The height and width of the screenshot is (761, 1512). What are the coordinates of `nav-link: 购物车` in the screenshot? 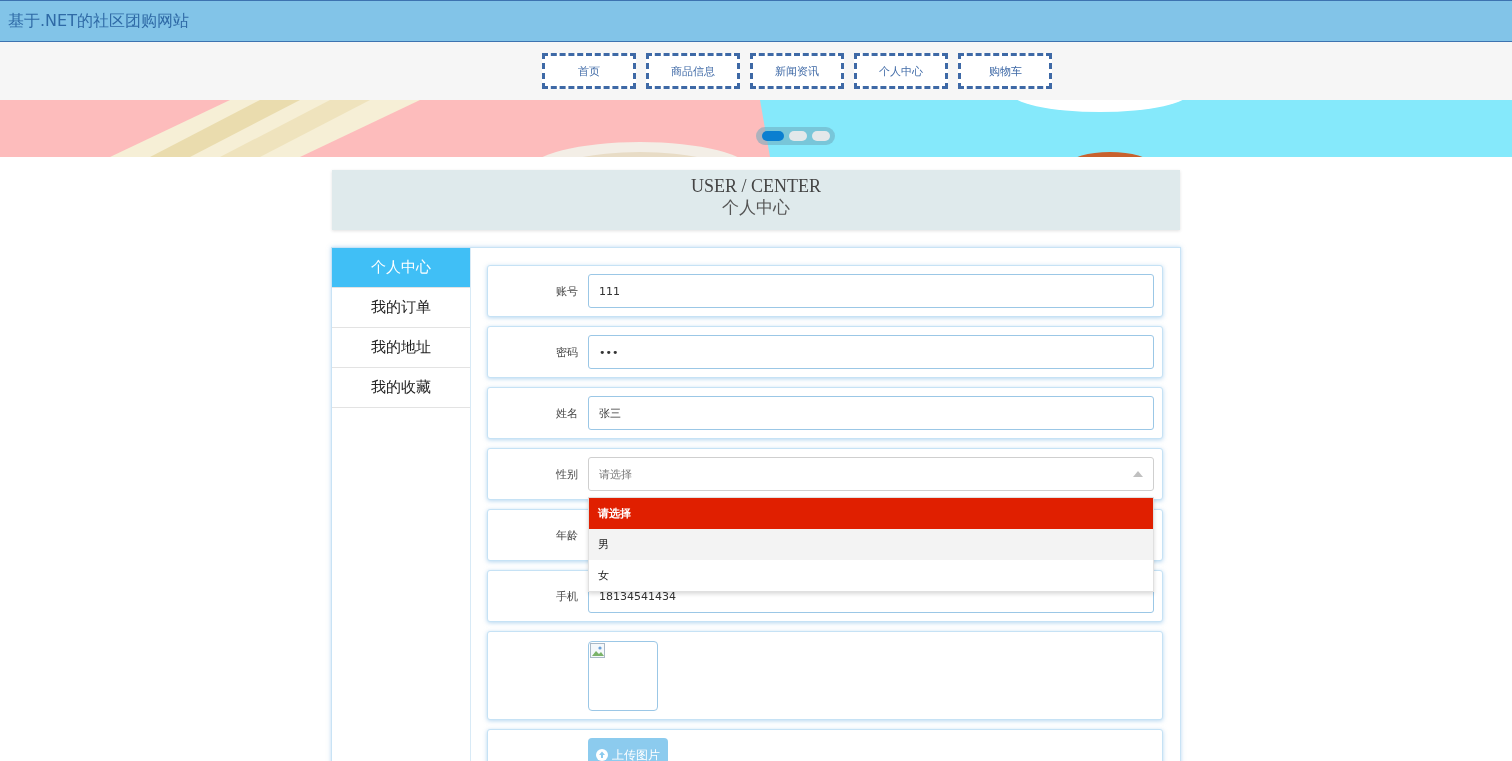 It's located at (1005, 71).